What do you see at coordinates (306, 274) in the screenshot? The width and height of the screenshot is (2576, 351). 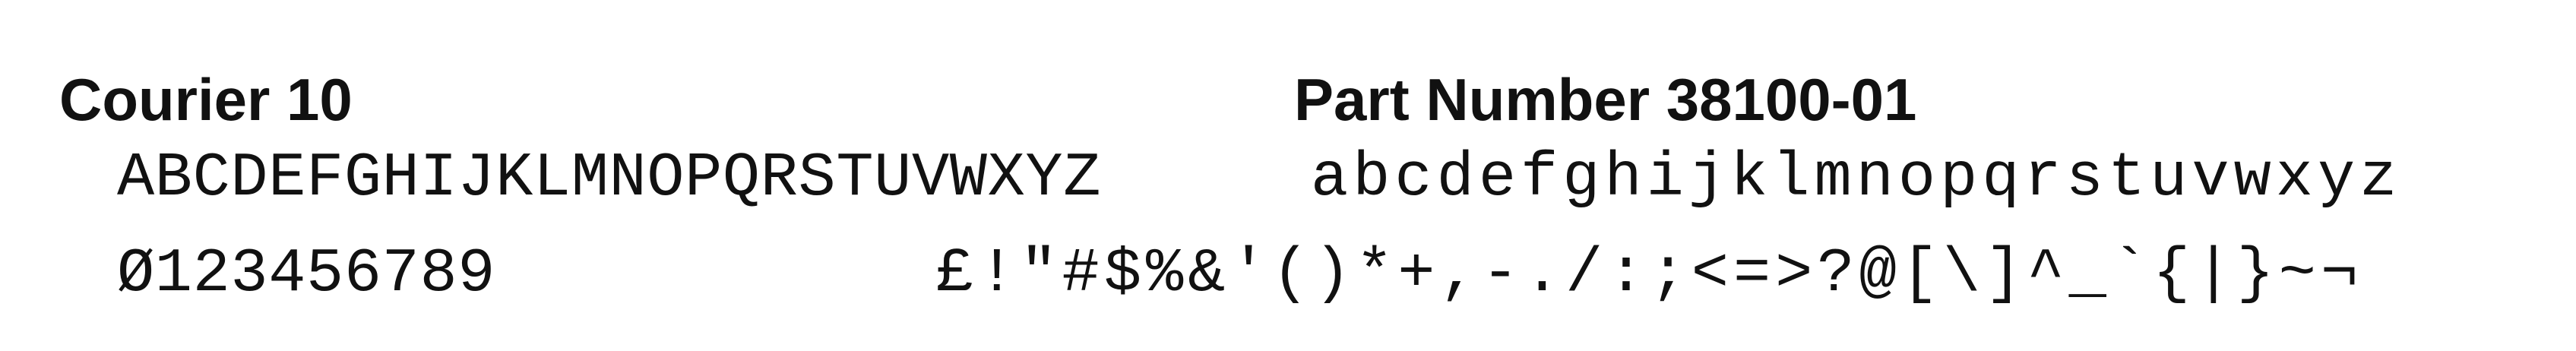 I see `digits-sample: Ø123456789` at bounding box center [306, 274].